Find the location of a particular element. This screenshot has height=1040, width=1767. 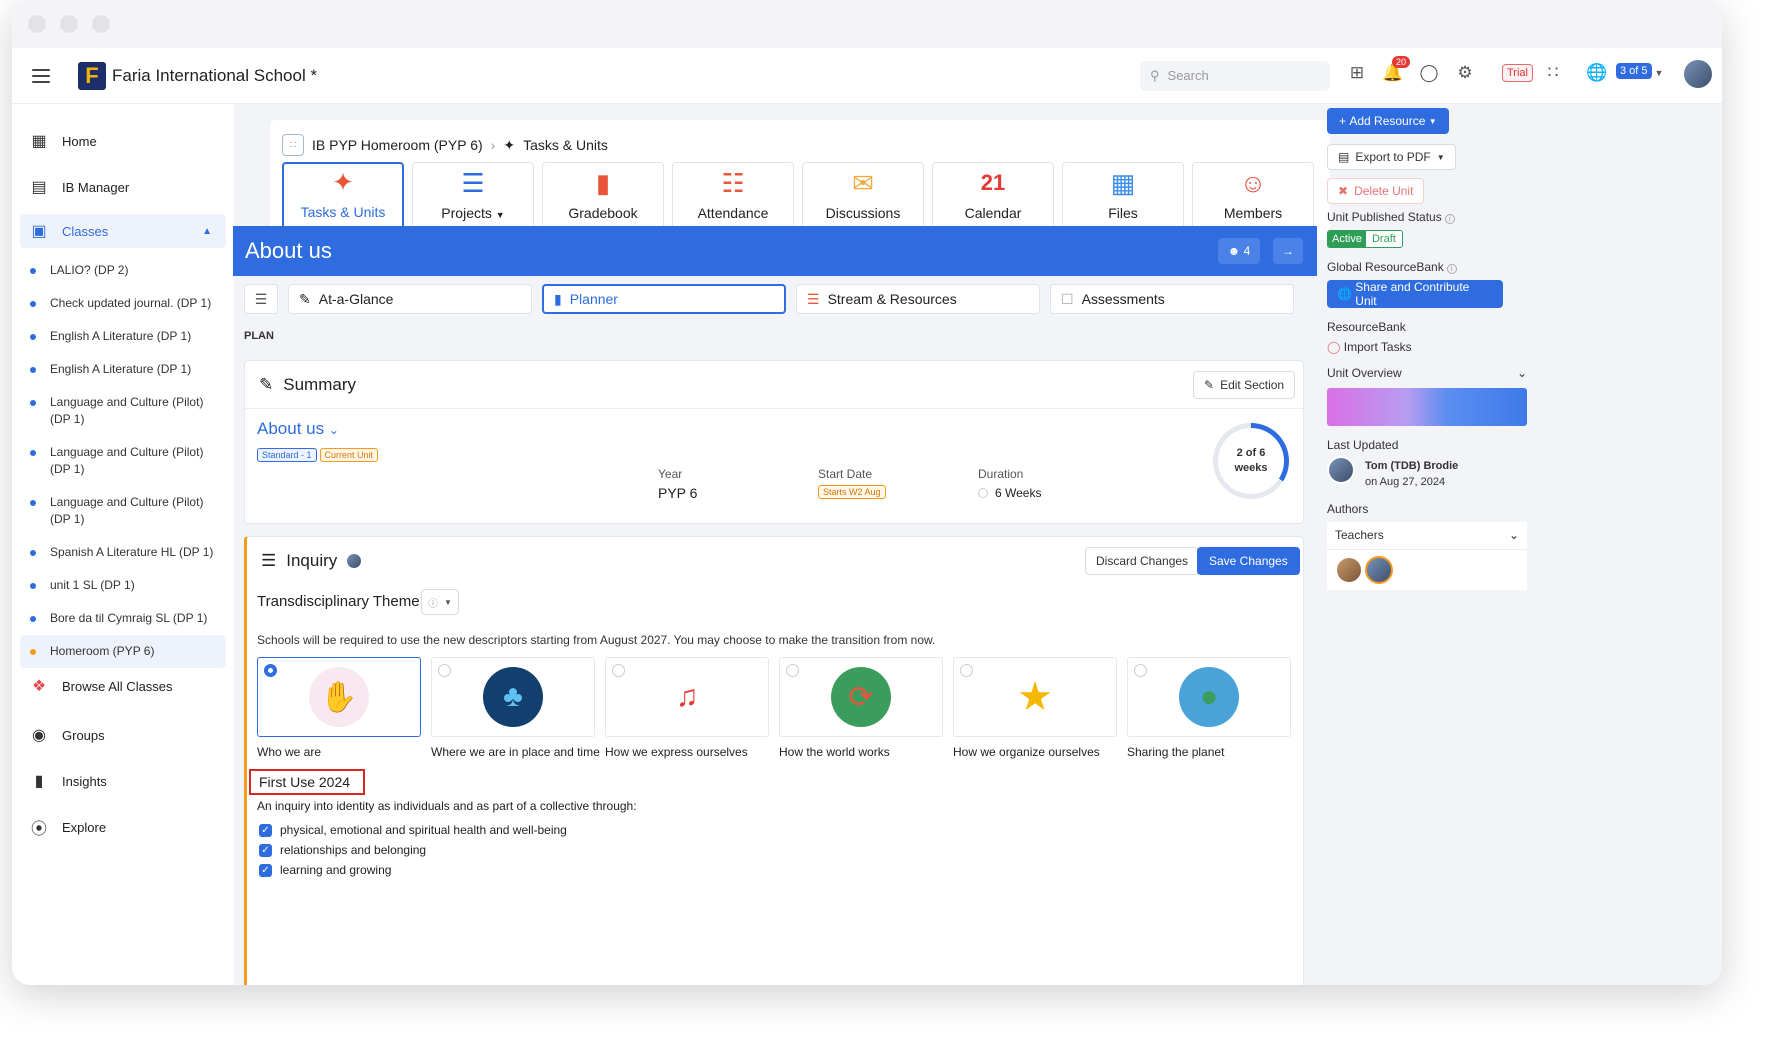

globe-icon: 🌐 is located at coordinates (1597, 73).